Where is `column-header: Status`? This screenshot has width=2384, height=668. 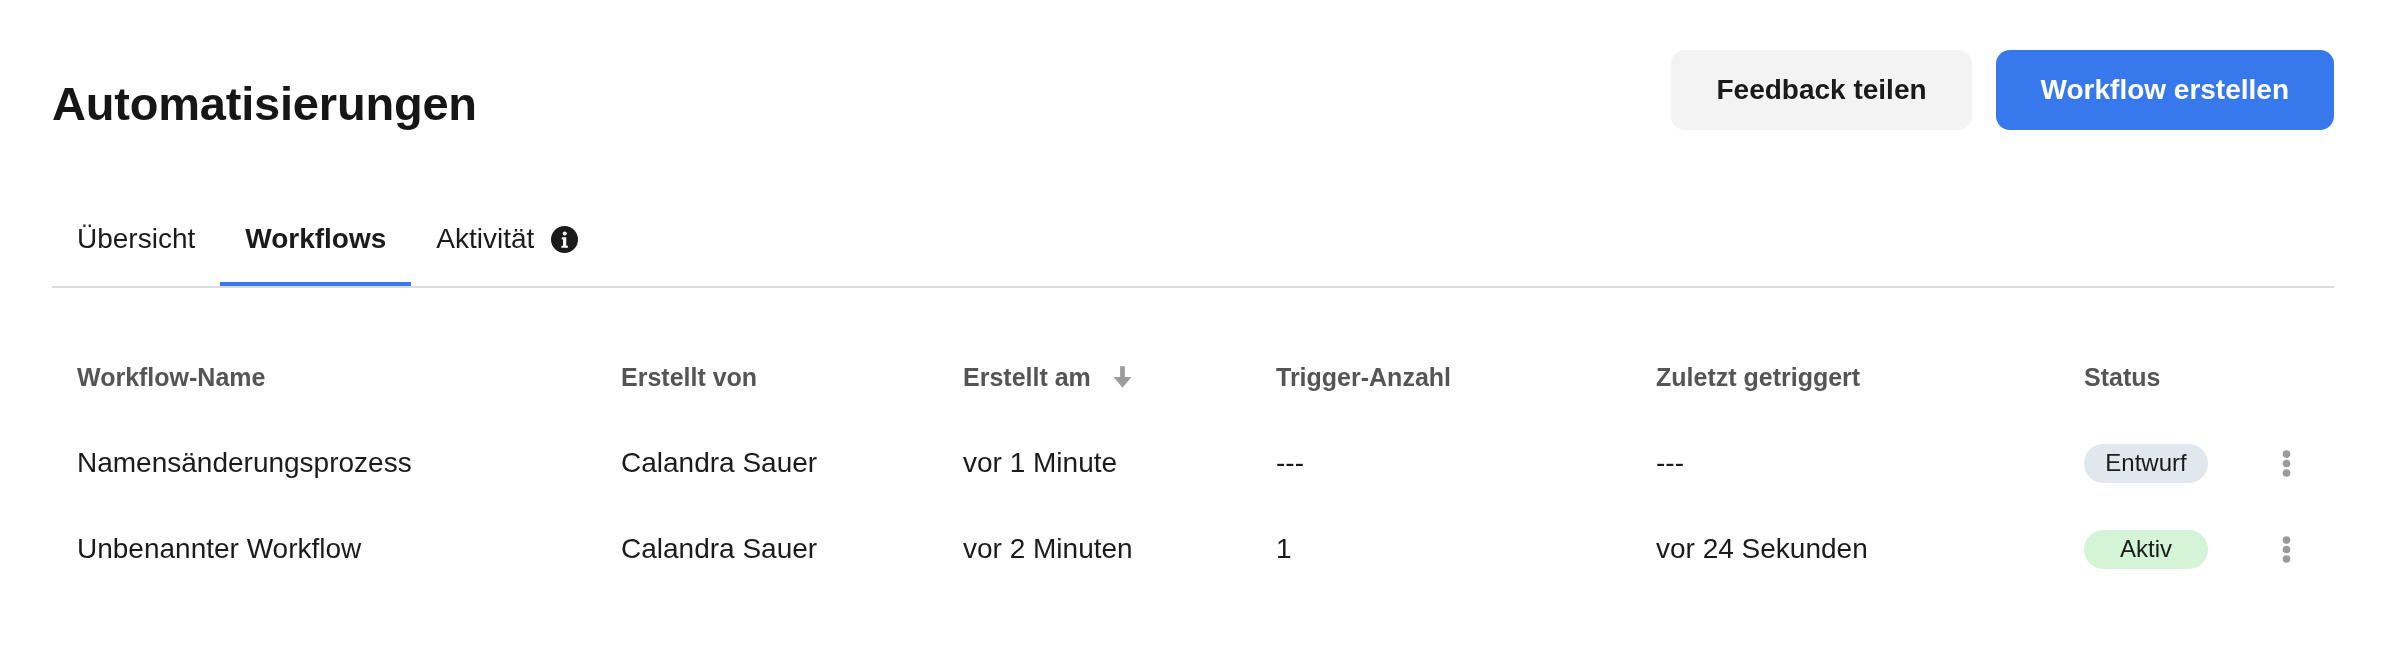 column-header: Status is located at coordinates (2122, 377).